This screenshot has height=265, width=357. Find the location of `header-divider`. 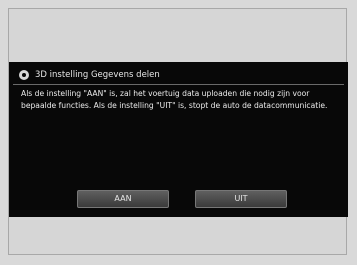

header-divider is located at coordinates (178, 84).